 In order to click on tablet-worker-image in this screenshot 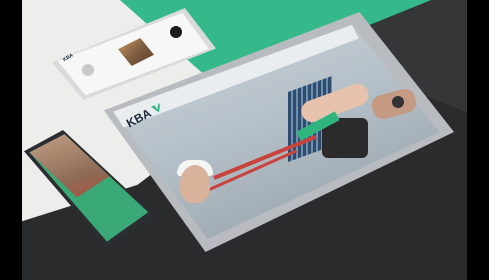, I will do `click(195, 184)`.